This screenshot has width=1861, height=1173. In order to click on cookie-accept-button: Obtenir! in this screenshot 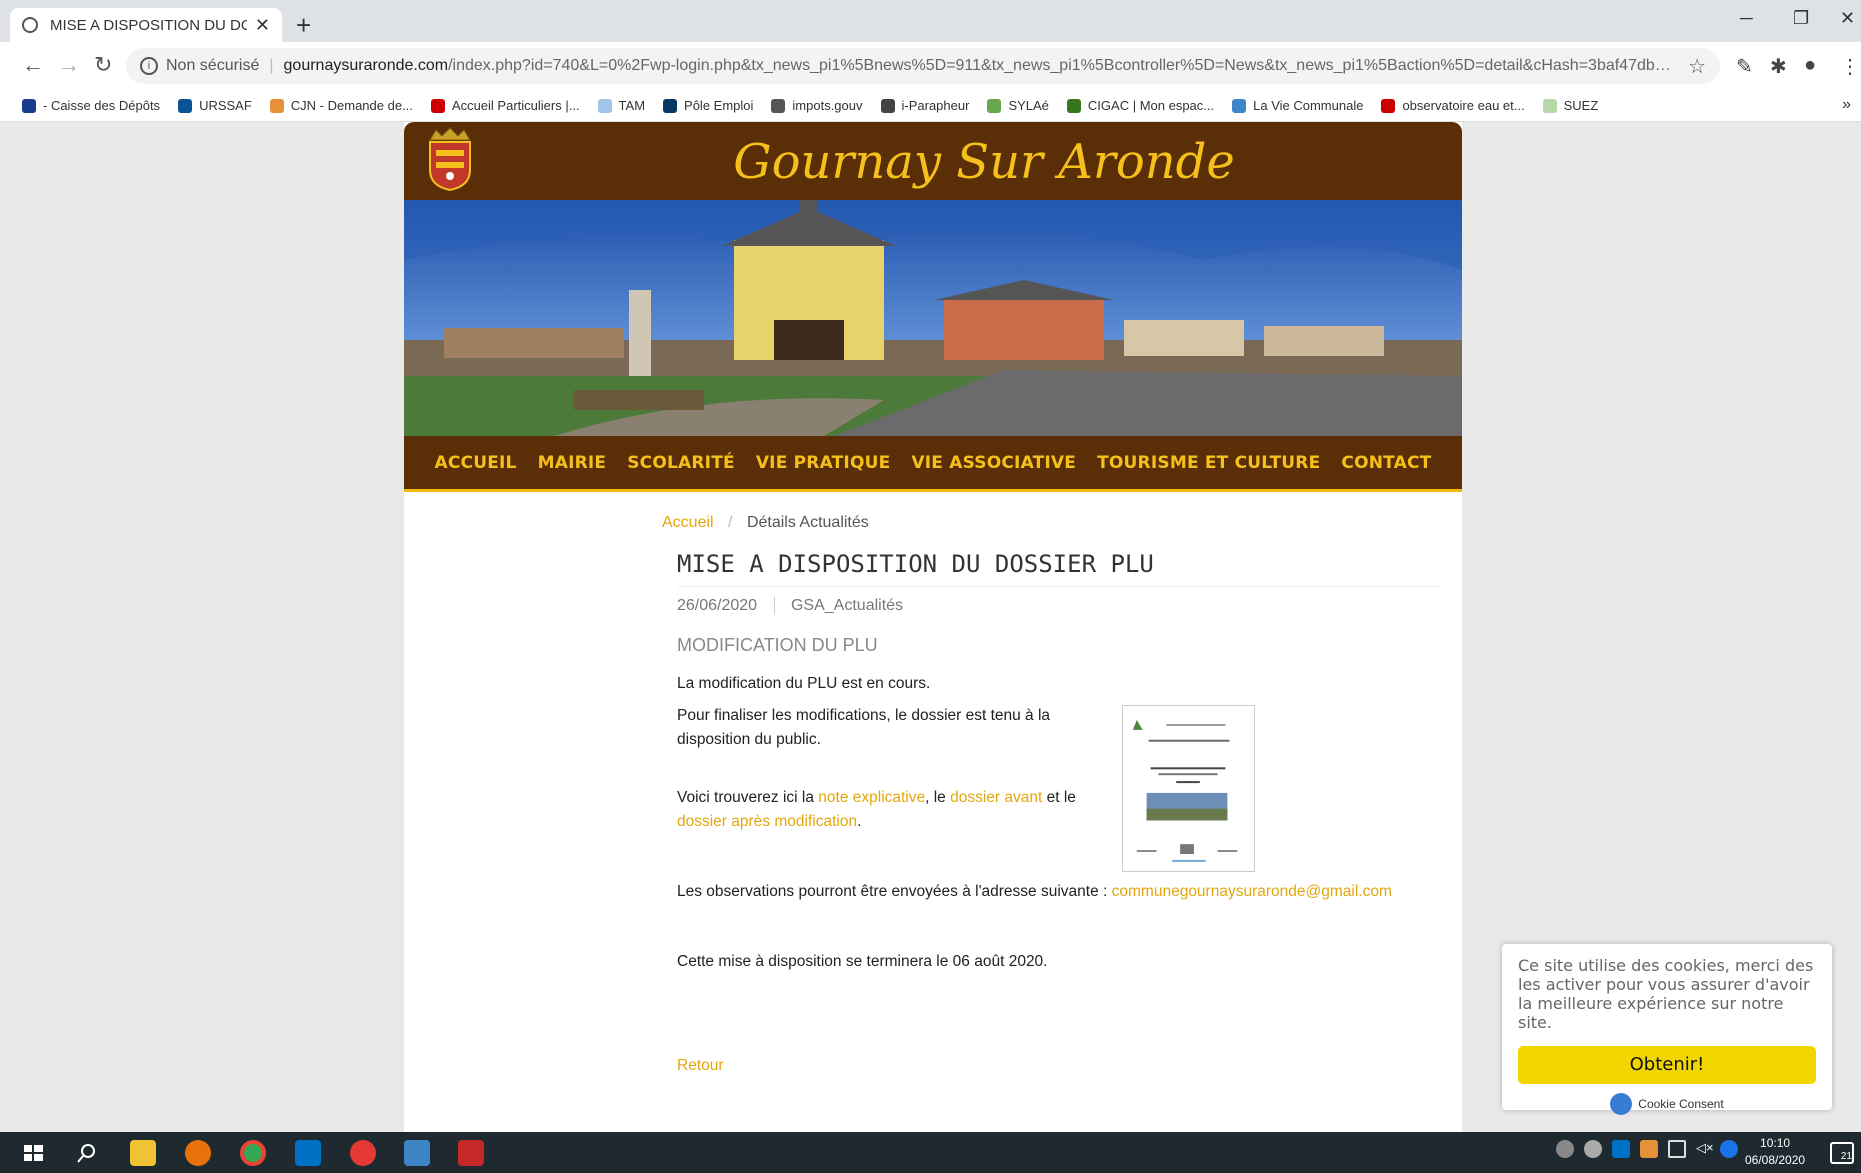, I will do `click(1667, 1065)`.